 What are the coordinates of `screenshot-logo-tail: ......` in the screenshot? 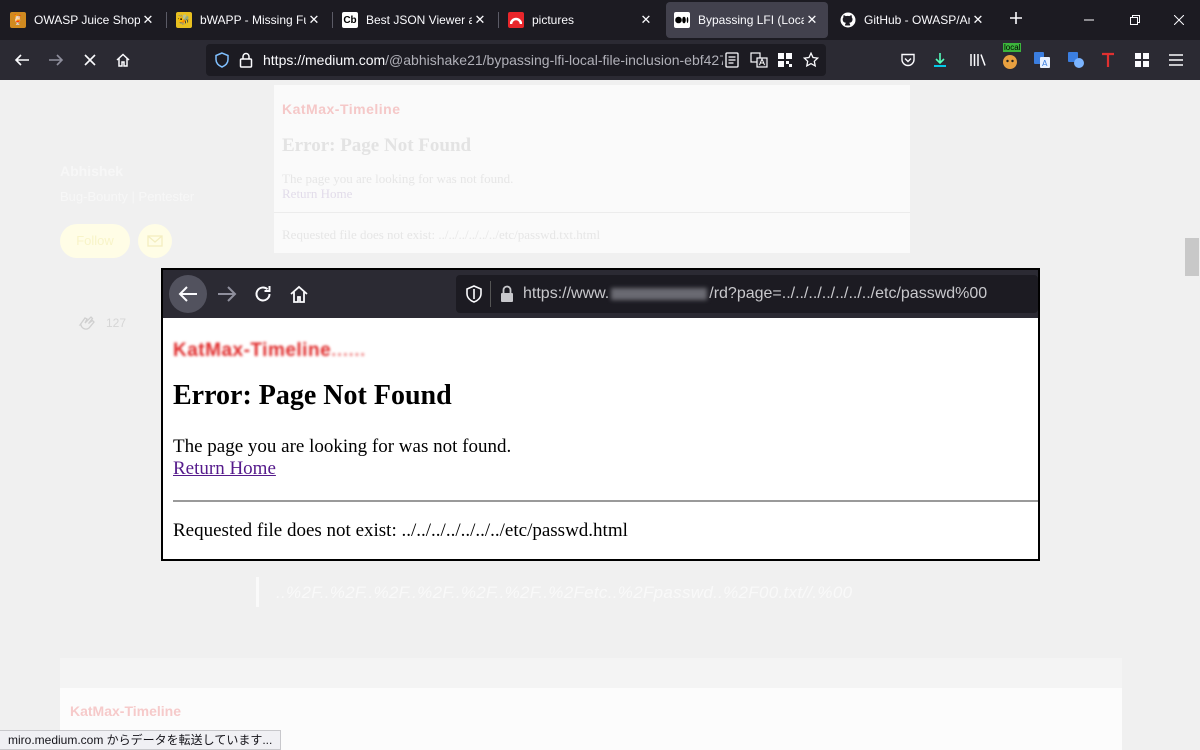 It's located at (348, 350).